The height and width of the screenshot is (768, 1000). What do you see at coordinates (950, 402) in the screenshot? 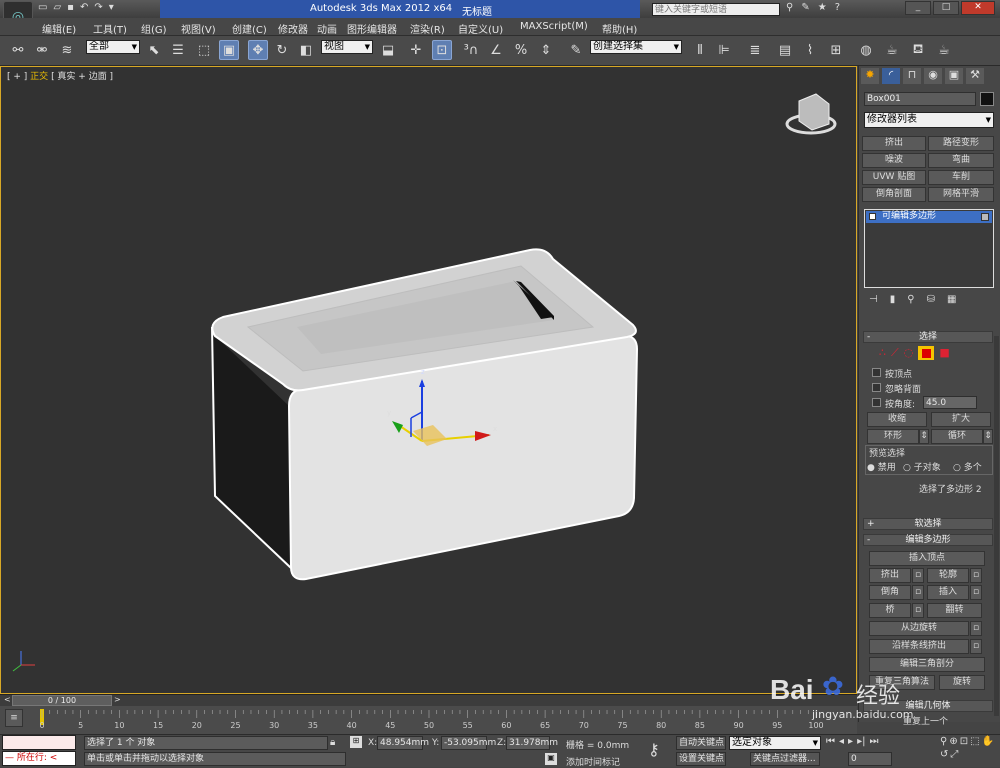
I see `angle-spinner: 45.0` at bounding box center [950, 402].